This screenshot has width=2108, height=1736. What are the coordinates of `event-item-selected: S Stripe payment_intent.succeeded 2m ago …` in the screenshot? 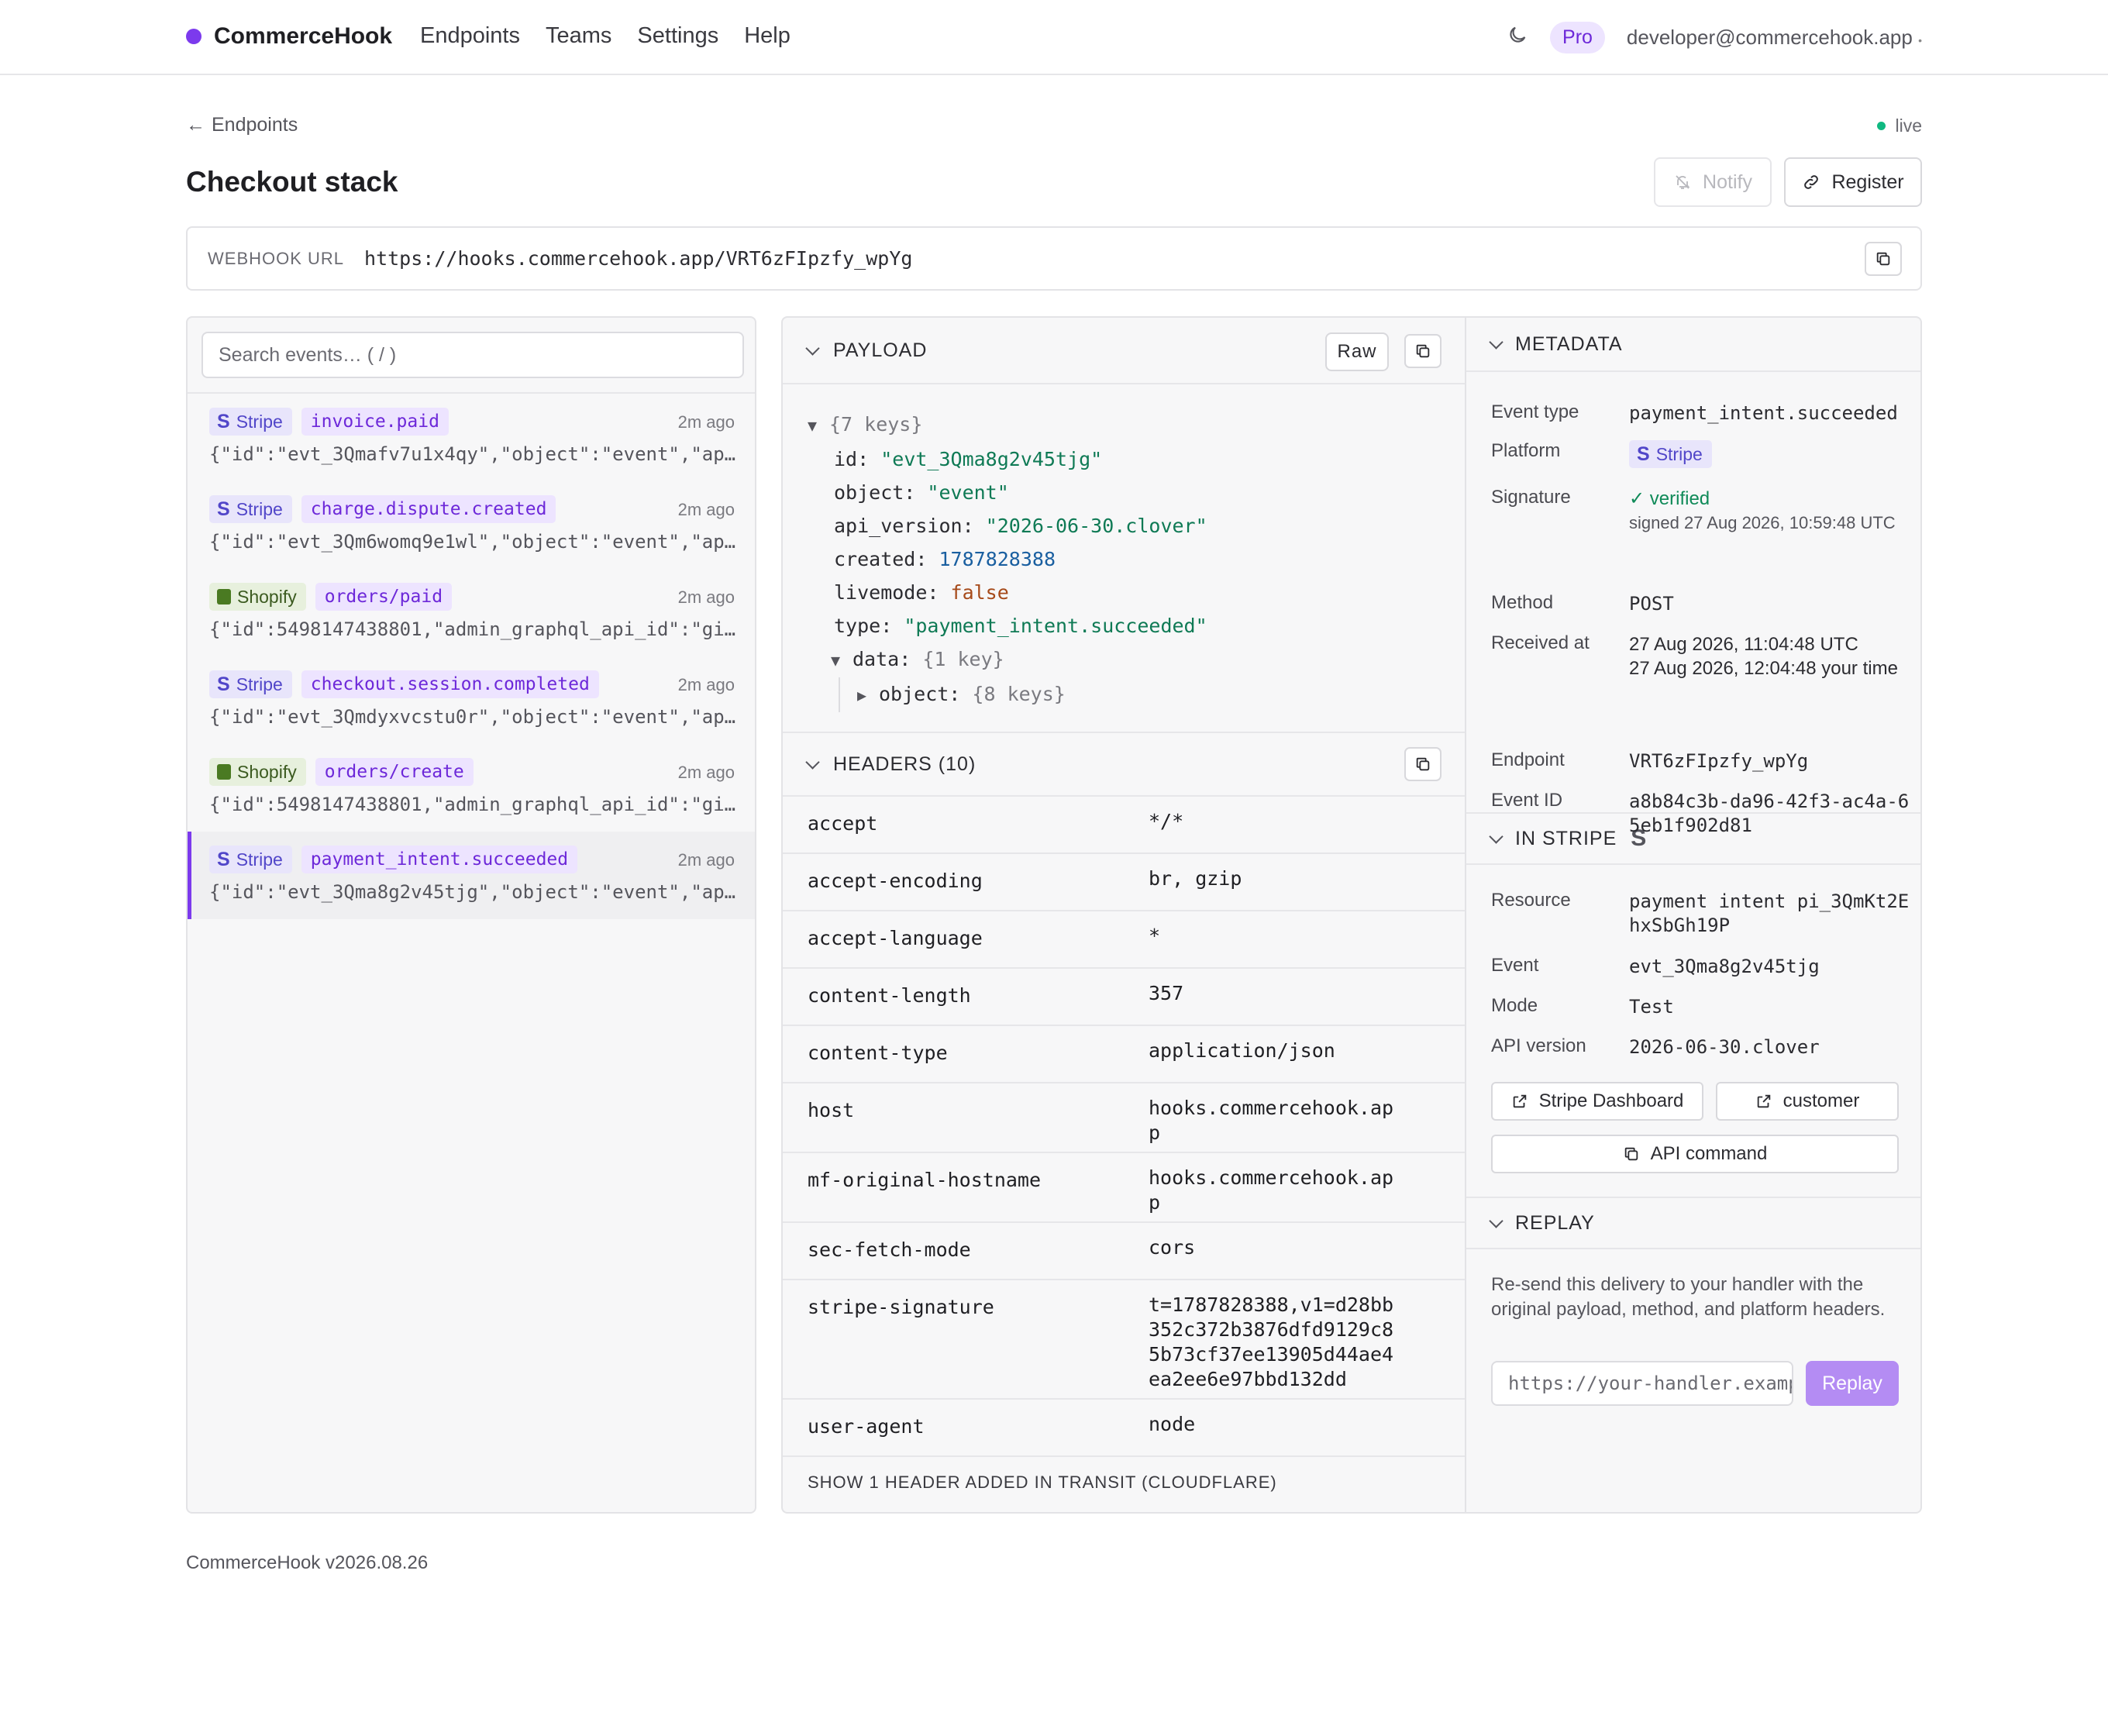 It's located at (471, 876).